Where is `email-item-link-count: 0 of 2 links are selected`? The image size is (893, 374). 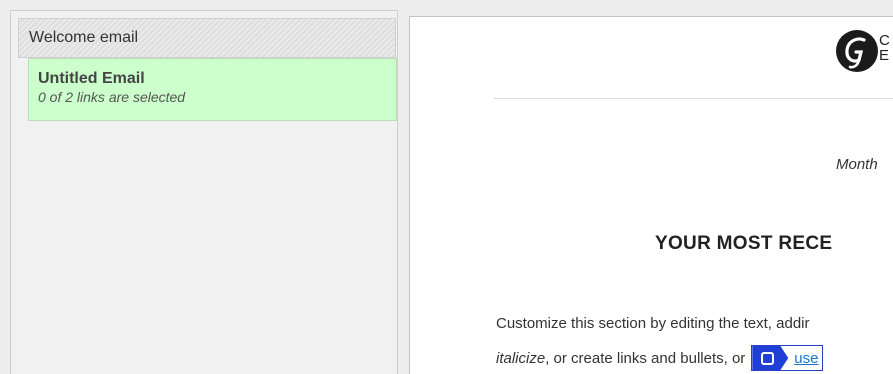
email-item-link-count: 0 of 2 links are selected is located at coordinates (112, 97).